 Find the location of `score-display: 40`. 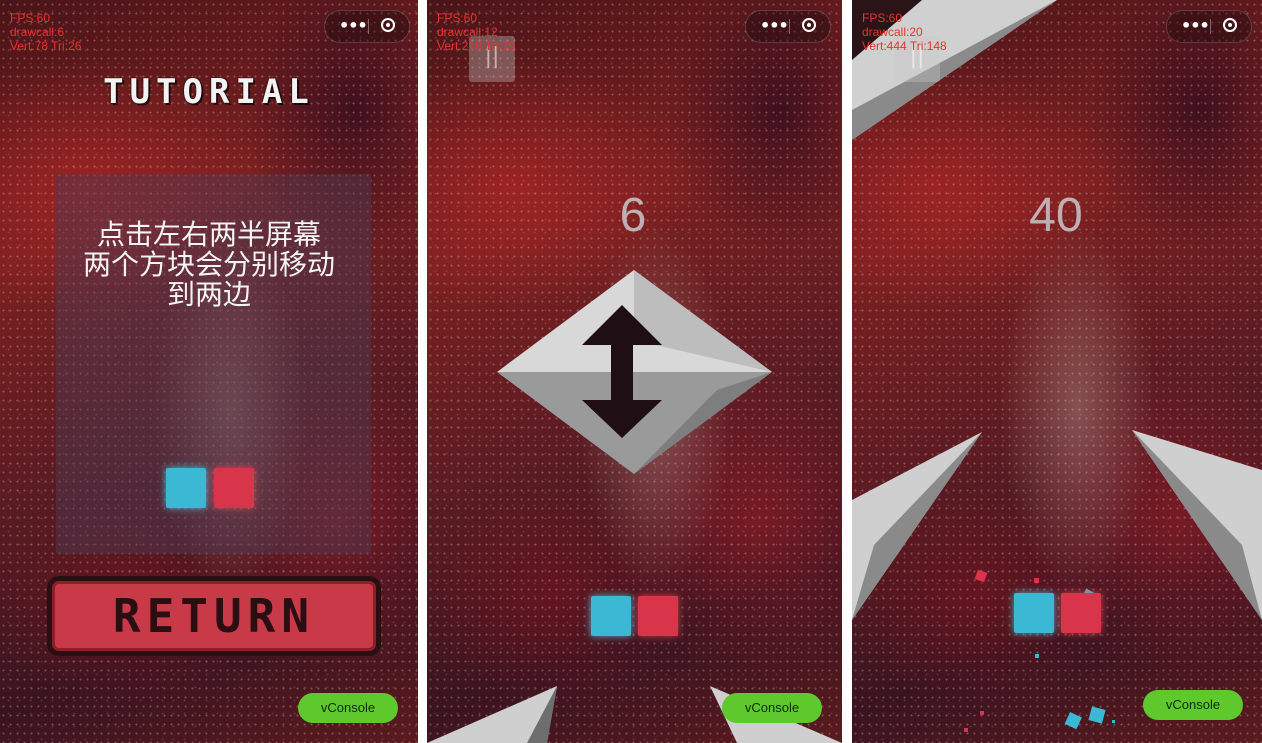

score-display: 40 is located at coordinates (1056, 215).